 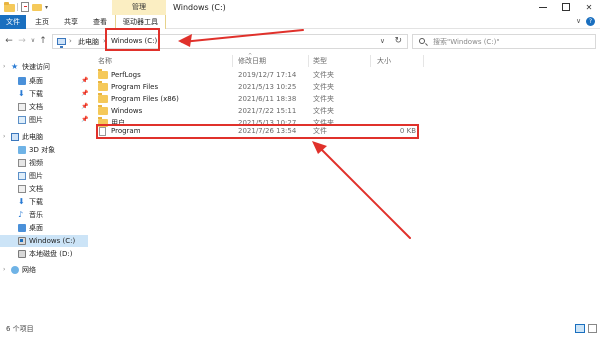 What do you see at coordinates (44, 107) in the screenshot?
I see `sidebar-item-documents: 文档 📌` at bounding box center [44, 107].